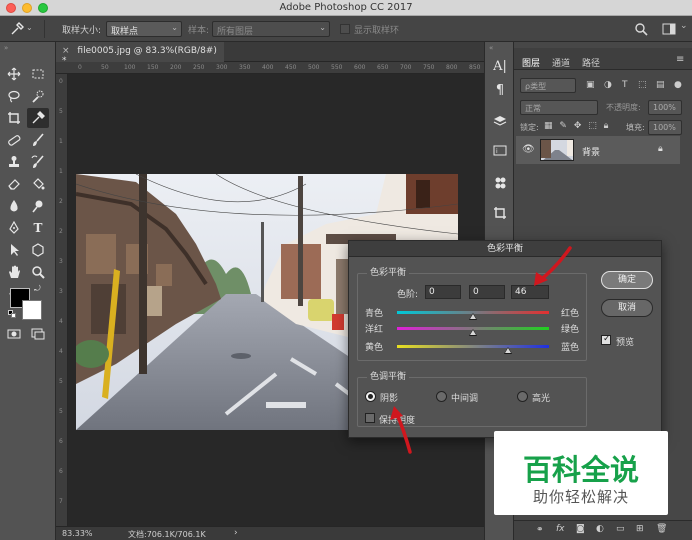 The height and width of the screenshot is (540, 692). What do you see at coordinates (548, 126) in the screenshot?
I see `lock-transparent-icon: ▦` at bounding box center [548, 126].